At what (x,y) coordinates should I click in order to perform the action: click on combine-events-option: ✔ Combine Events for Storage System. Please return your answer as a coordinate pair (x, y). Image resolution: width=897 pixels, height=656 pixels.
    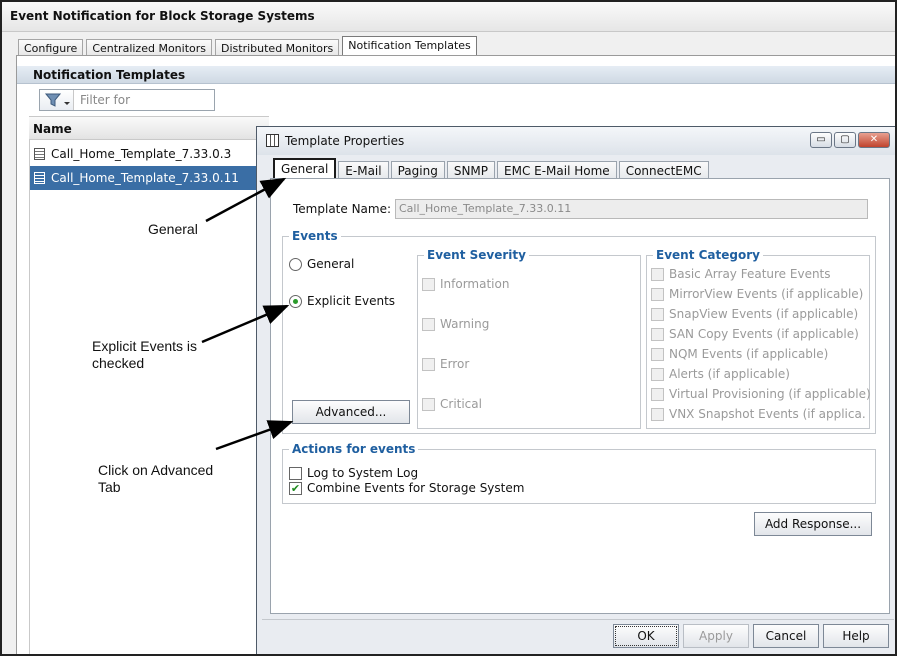
    Looking at the image, I should click on (406, 488).